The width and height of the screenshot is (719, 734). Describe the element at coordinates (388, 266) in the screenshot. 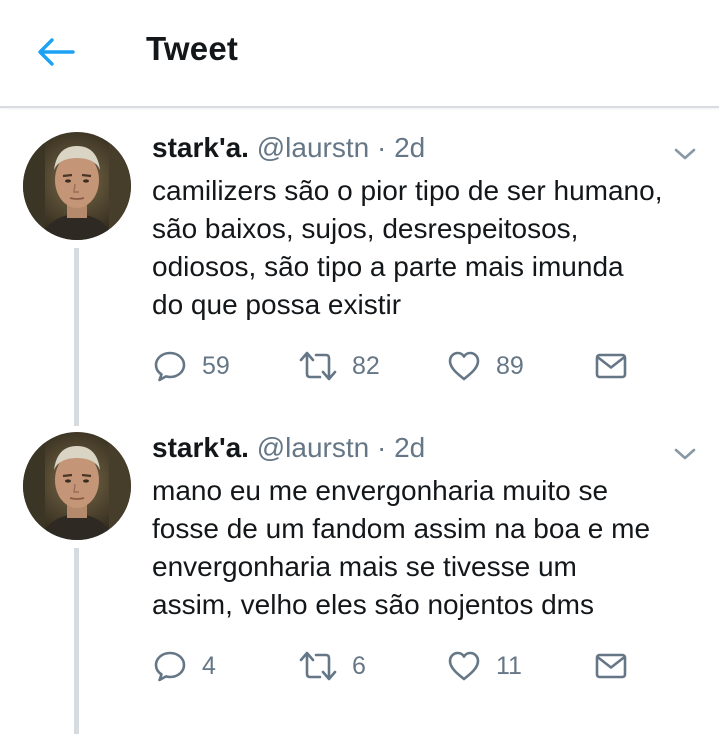

I see `tweet-text-line: odiosos, são tipo a parte mais imunda` at that location.